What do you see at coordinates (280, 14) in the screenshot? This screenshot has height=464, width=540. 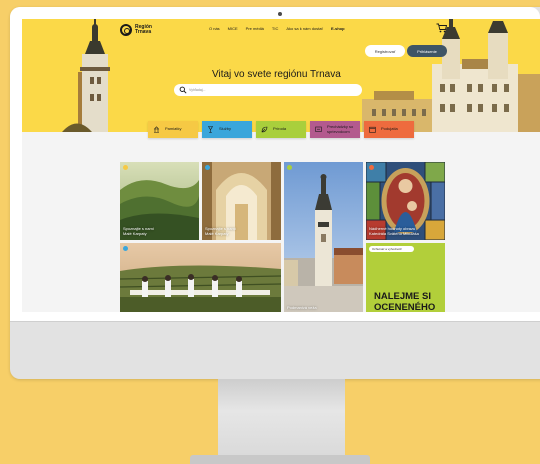 I see `camera-icon` at bounding box center [280, 14].